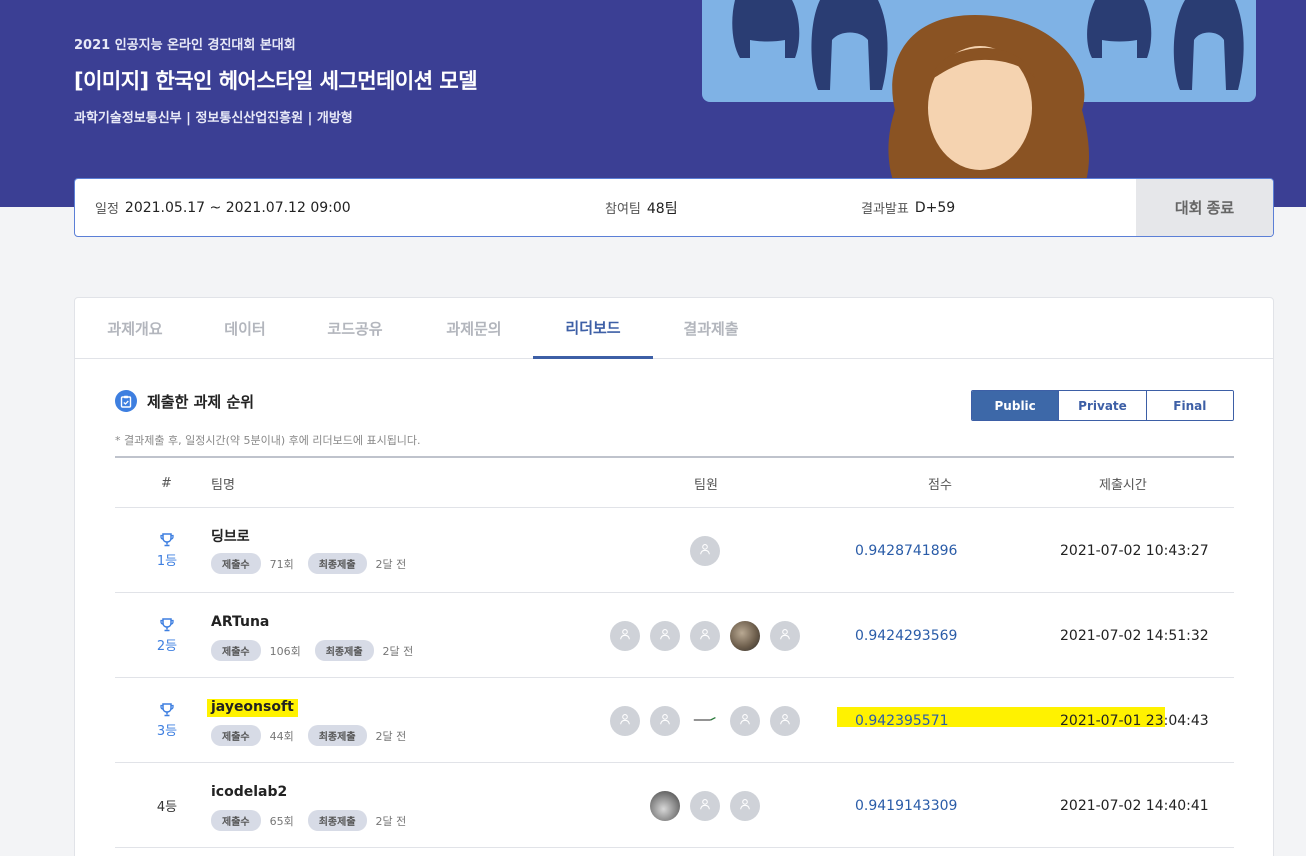  I want to click on submission-time: 2021-07-02 14:40:41, so click(1134, 805).